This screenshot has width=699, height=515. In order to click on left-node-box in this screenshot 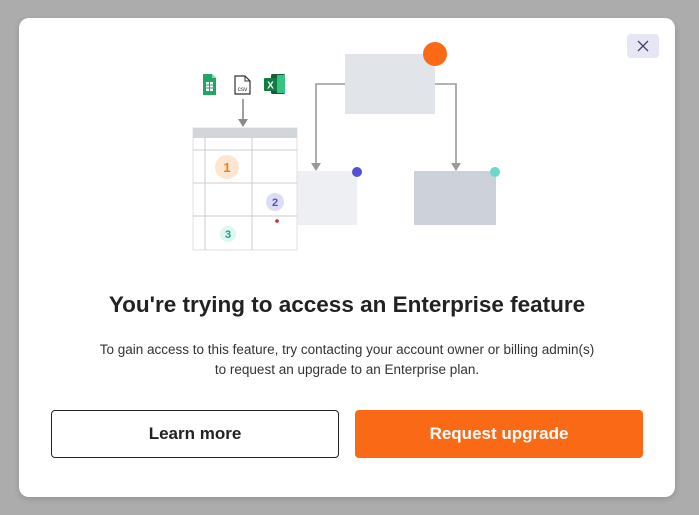, I will do `click(323, 198)`.